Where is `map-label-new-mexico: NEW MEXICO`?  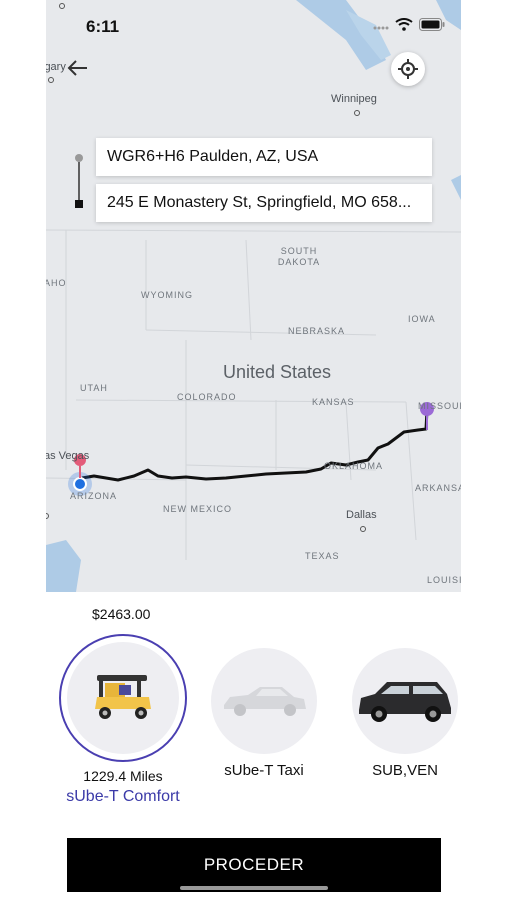
map-label-new-mexico: NEW MEXICO is located at coordinates (198, 509).